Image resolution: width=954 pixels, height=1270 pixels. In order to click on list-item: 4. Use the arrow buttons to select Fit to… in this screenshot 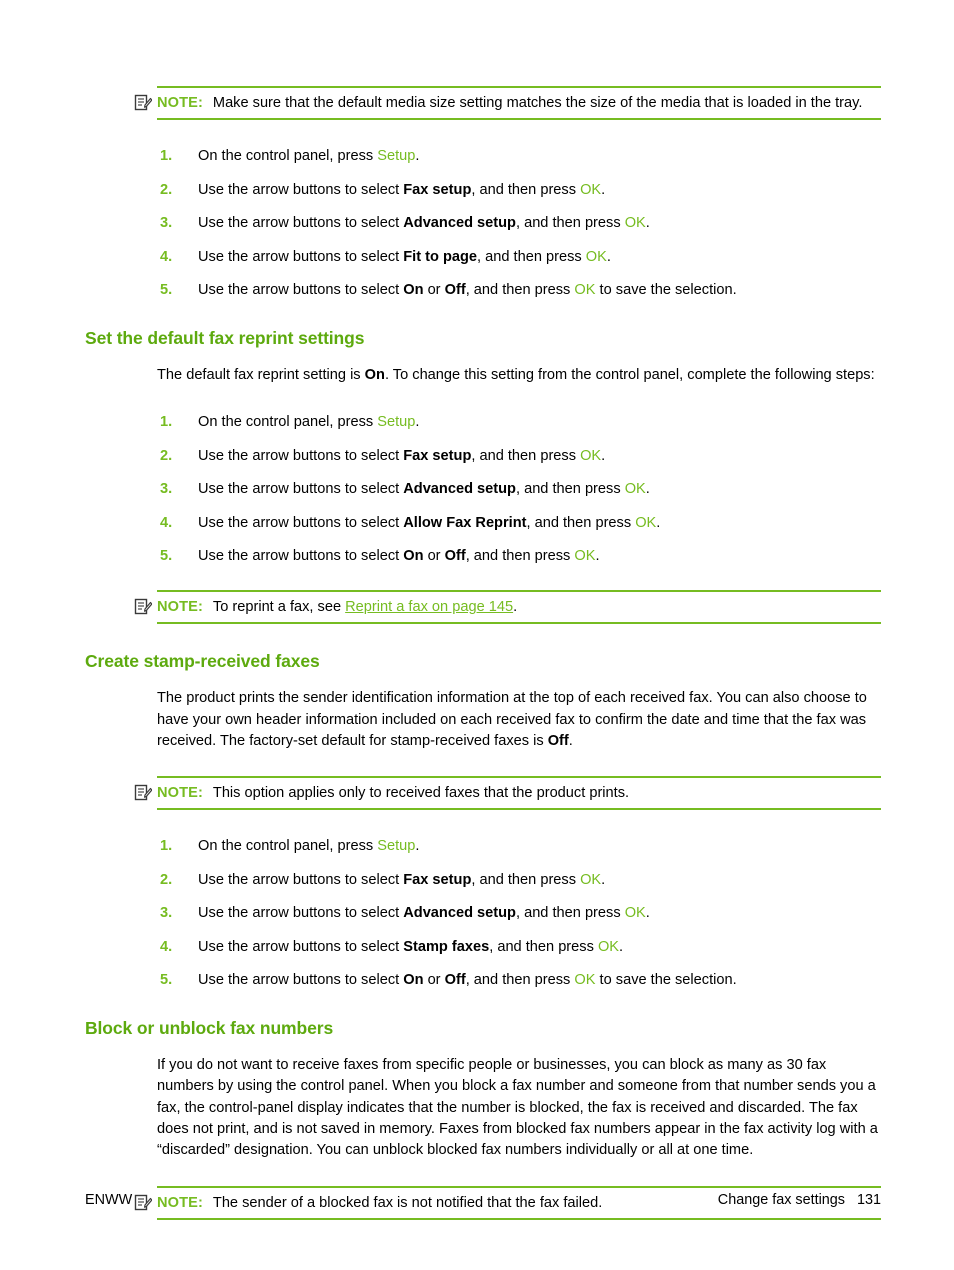, I will do `click(519, 257)`.